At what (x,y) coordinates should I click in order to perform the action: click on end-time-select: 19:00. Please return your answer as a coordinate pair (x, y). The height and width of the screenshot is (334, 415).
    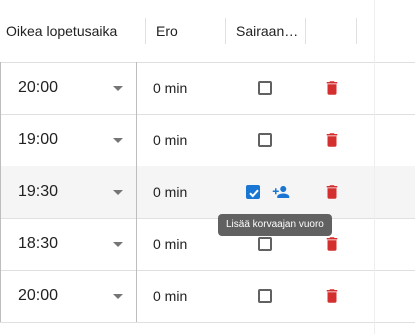
    Looking at the image, I should click on (69, 140).